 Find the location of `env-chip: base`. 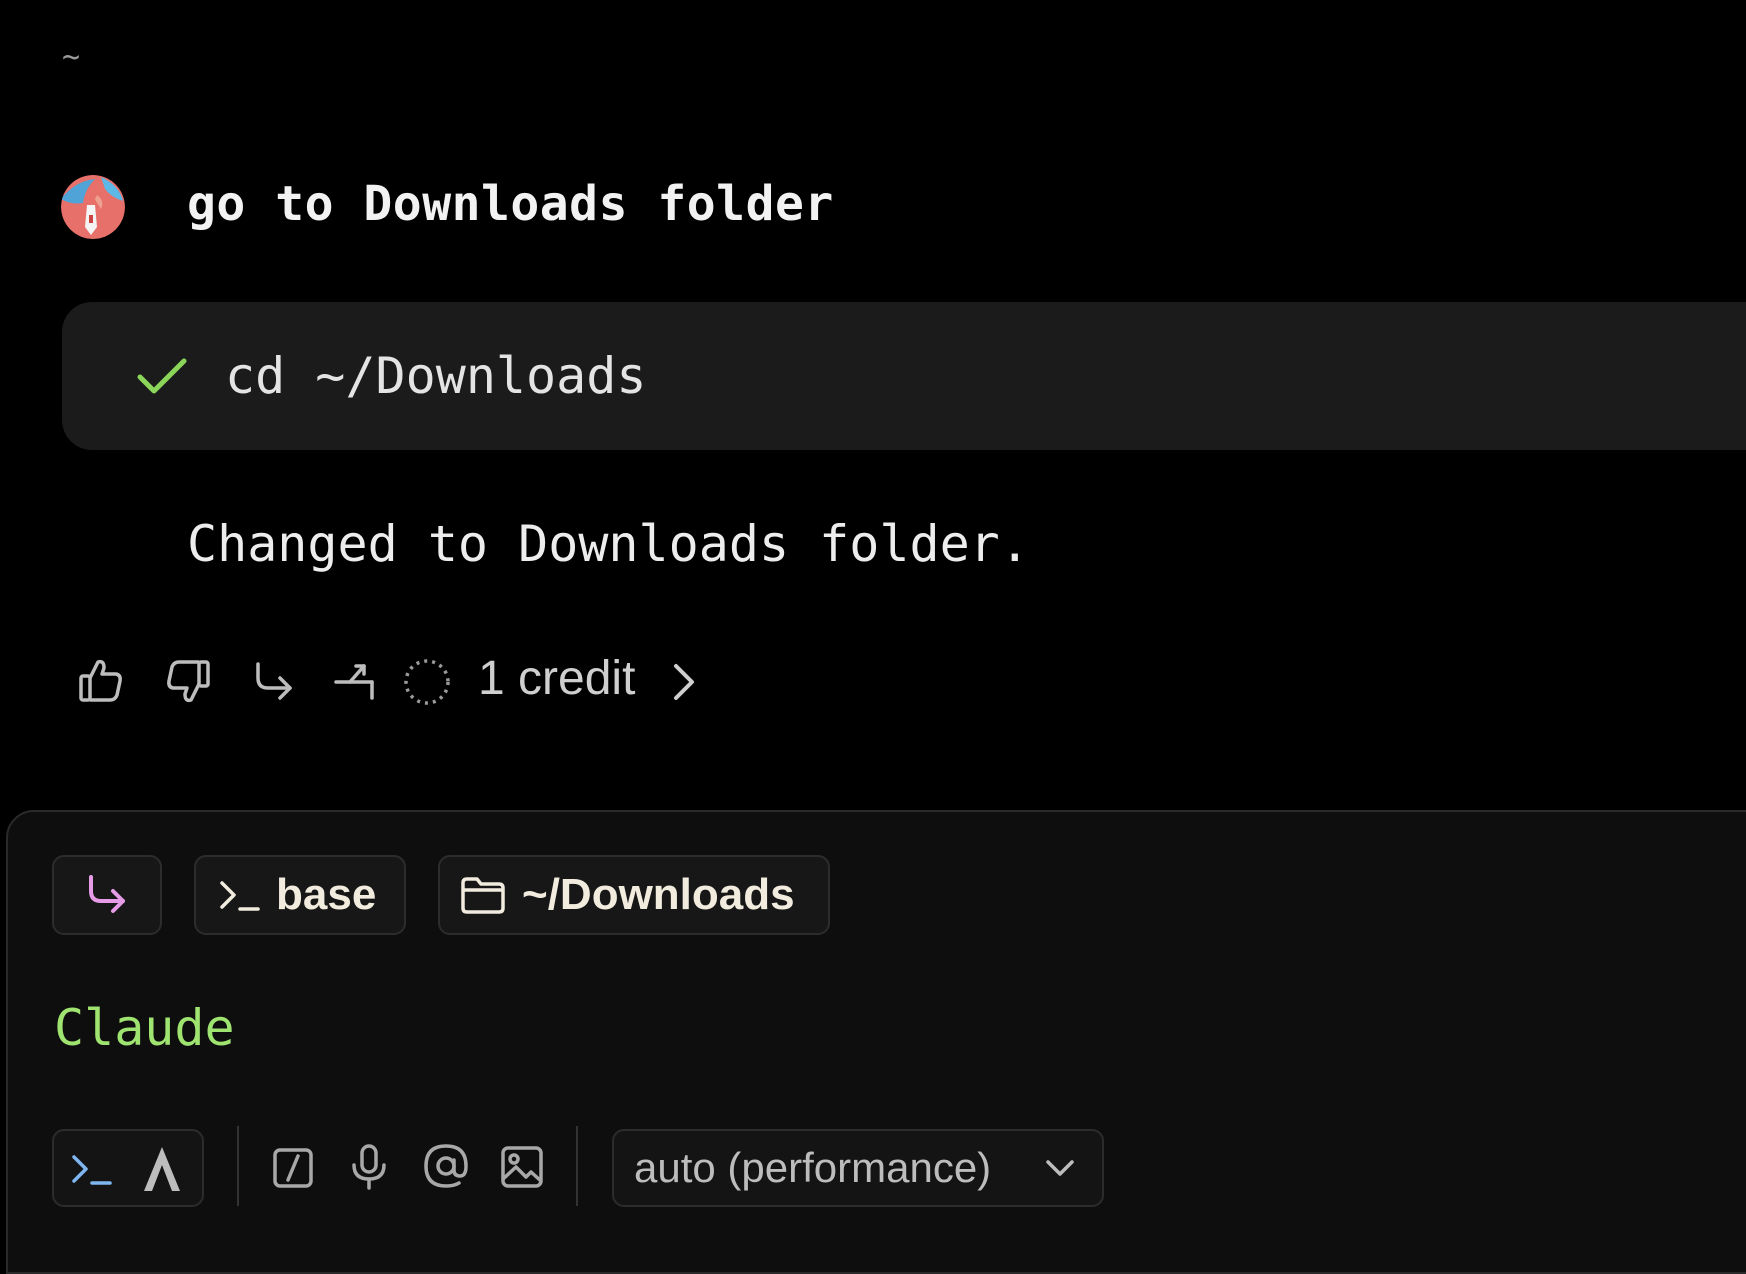

env-chip: base is located at coordinates (300, 895).